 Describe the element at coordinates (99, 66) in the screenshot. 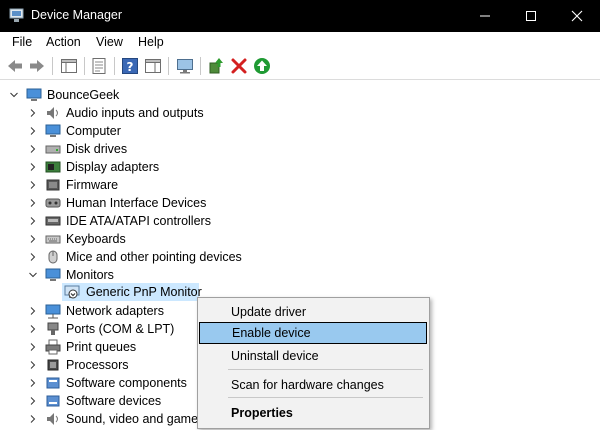

I see `properties-sheet-icon` at that location.